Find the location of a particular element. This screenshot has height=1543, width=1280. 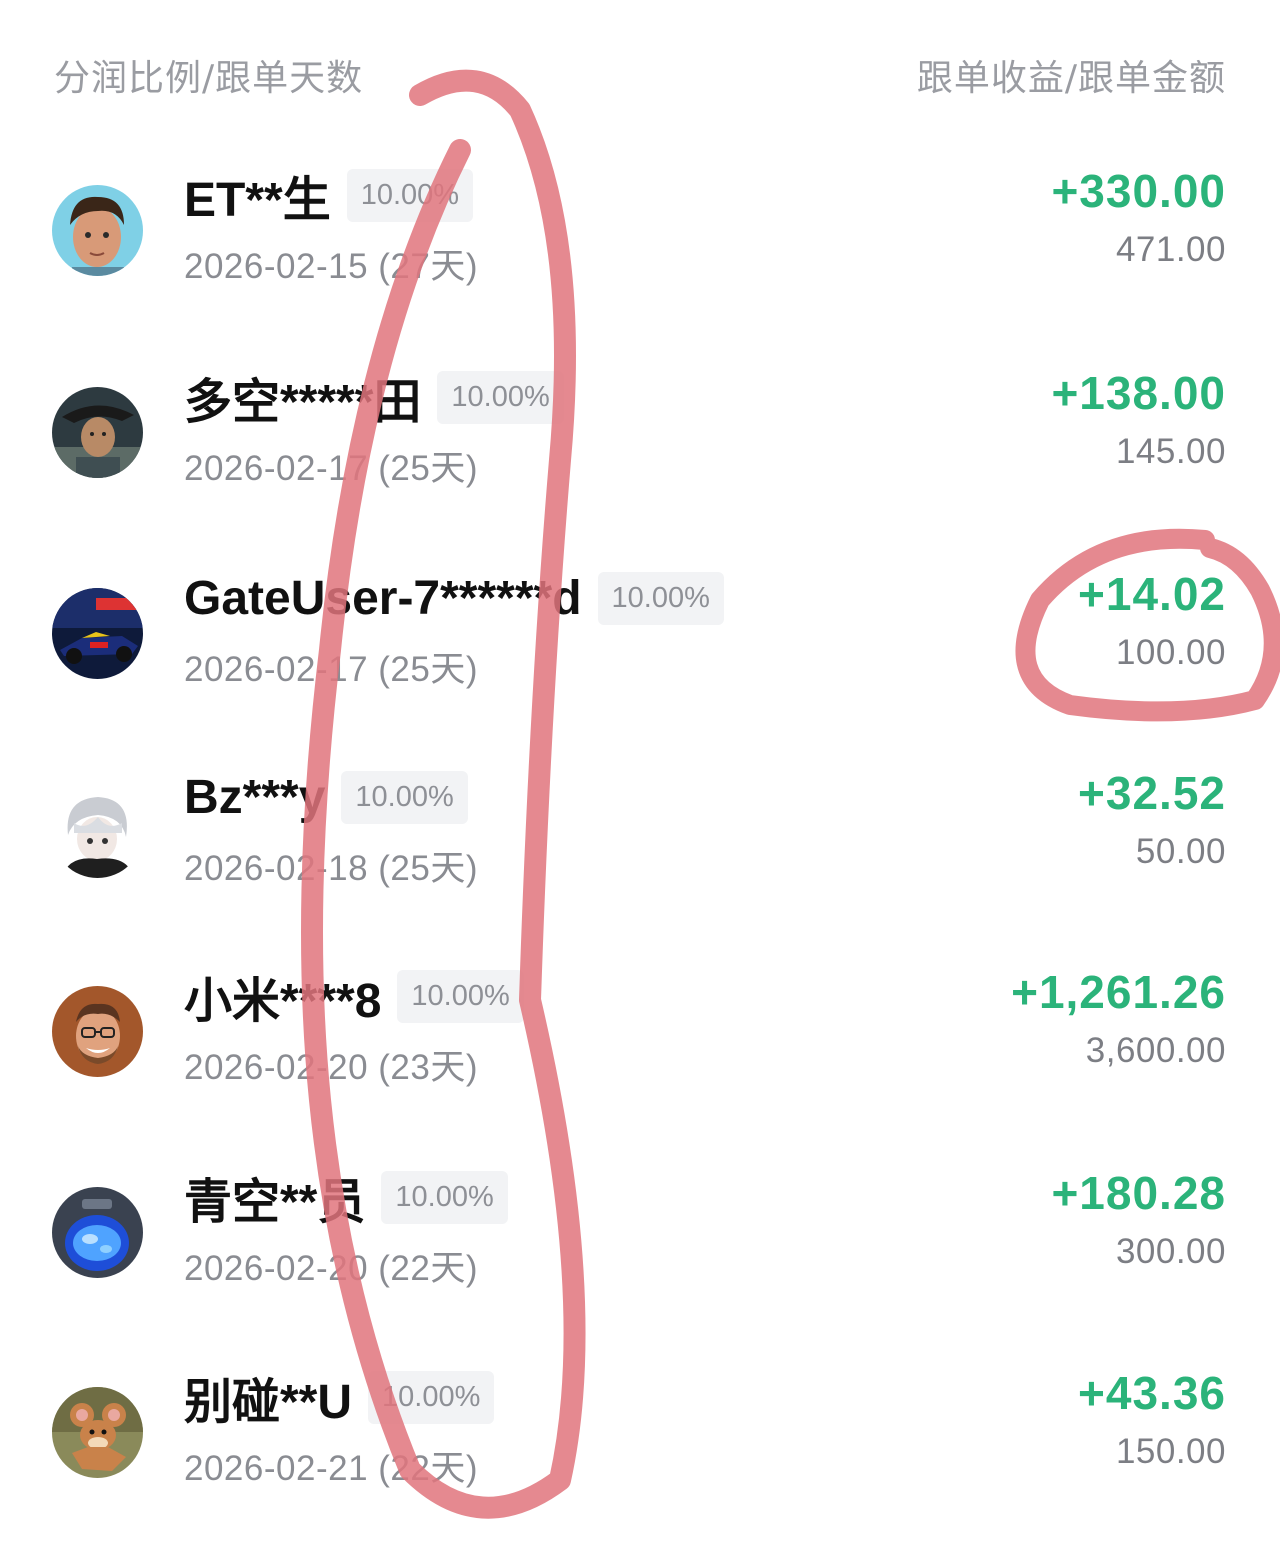

follow-profit: +180.28 is located at coordinates (1138, 1193).